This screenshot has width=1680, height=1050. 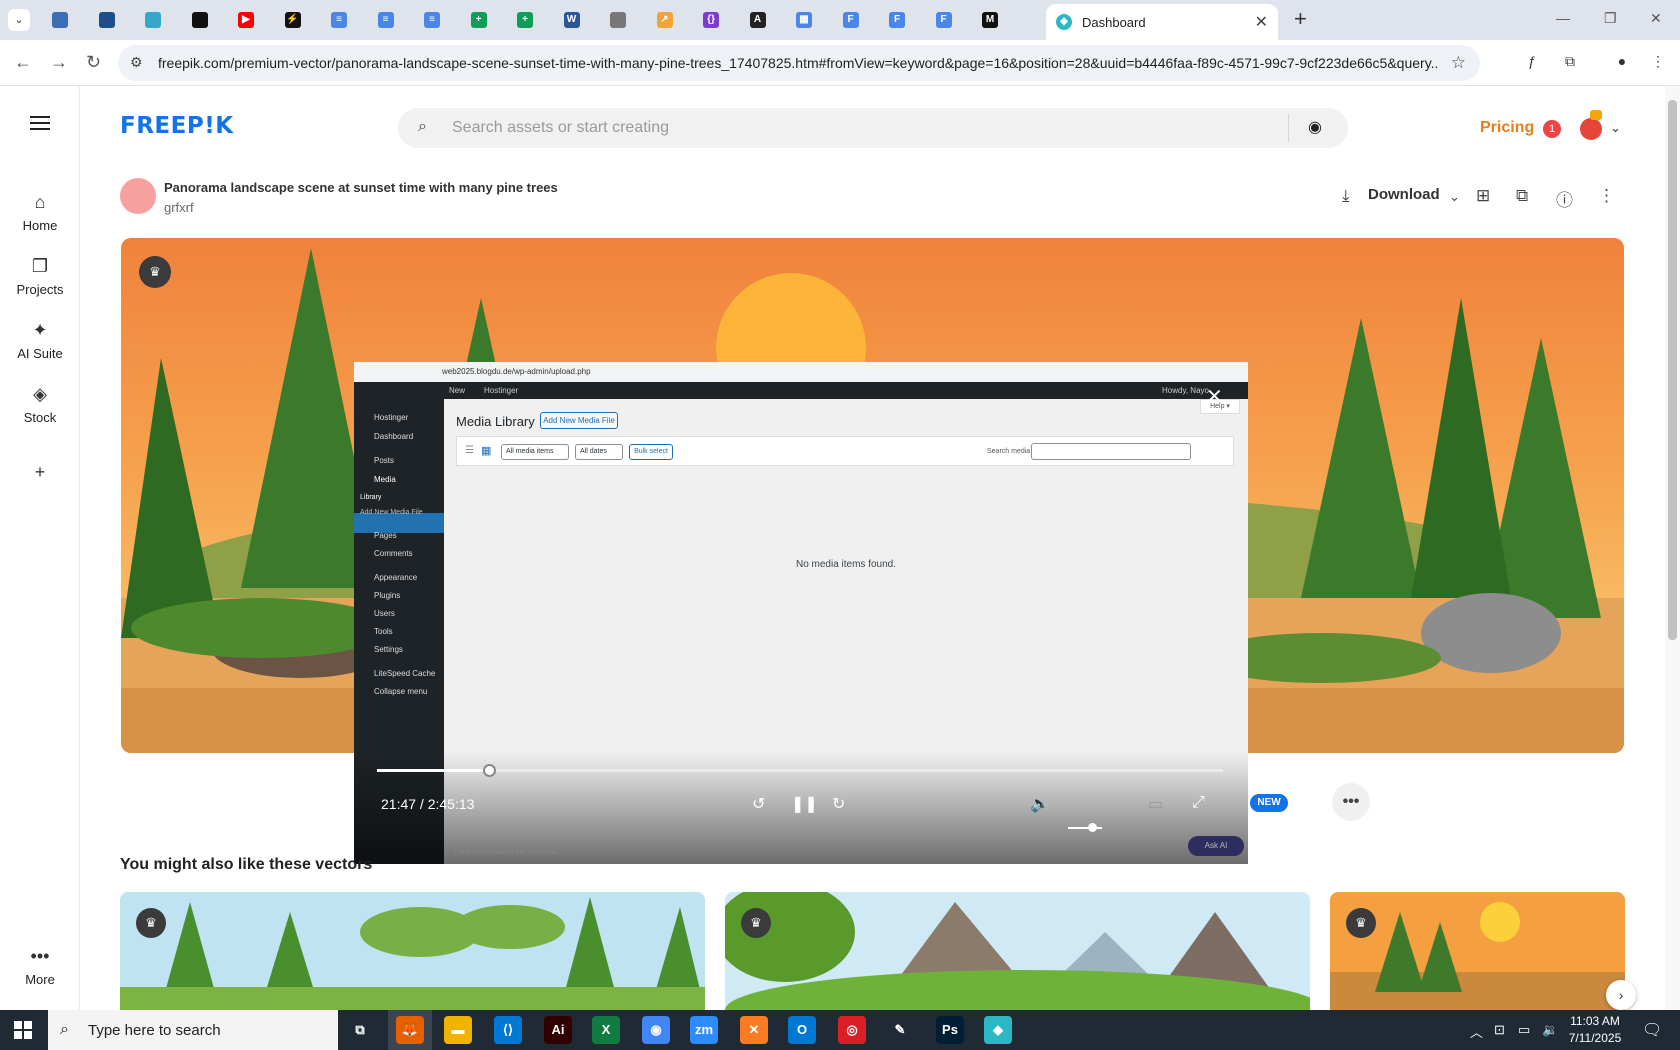 What do you see at coordinates (40, 339) in the screenshot?
I see `sidebar-item-ai-suite: ✦ AI Suite` at bounding box center [40, 339].